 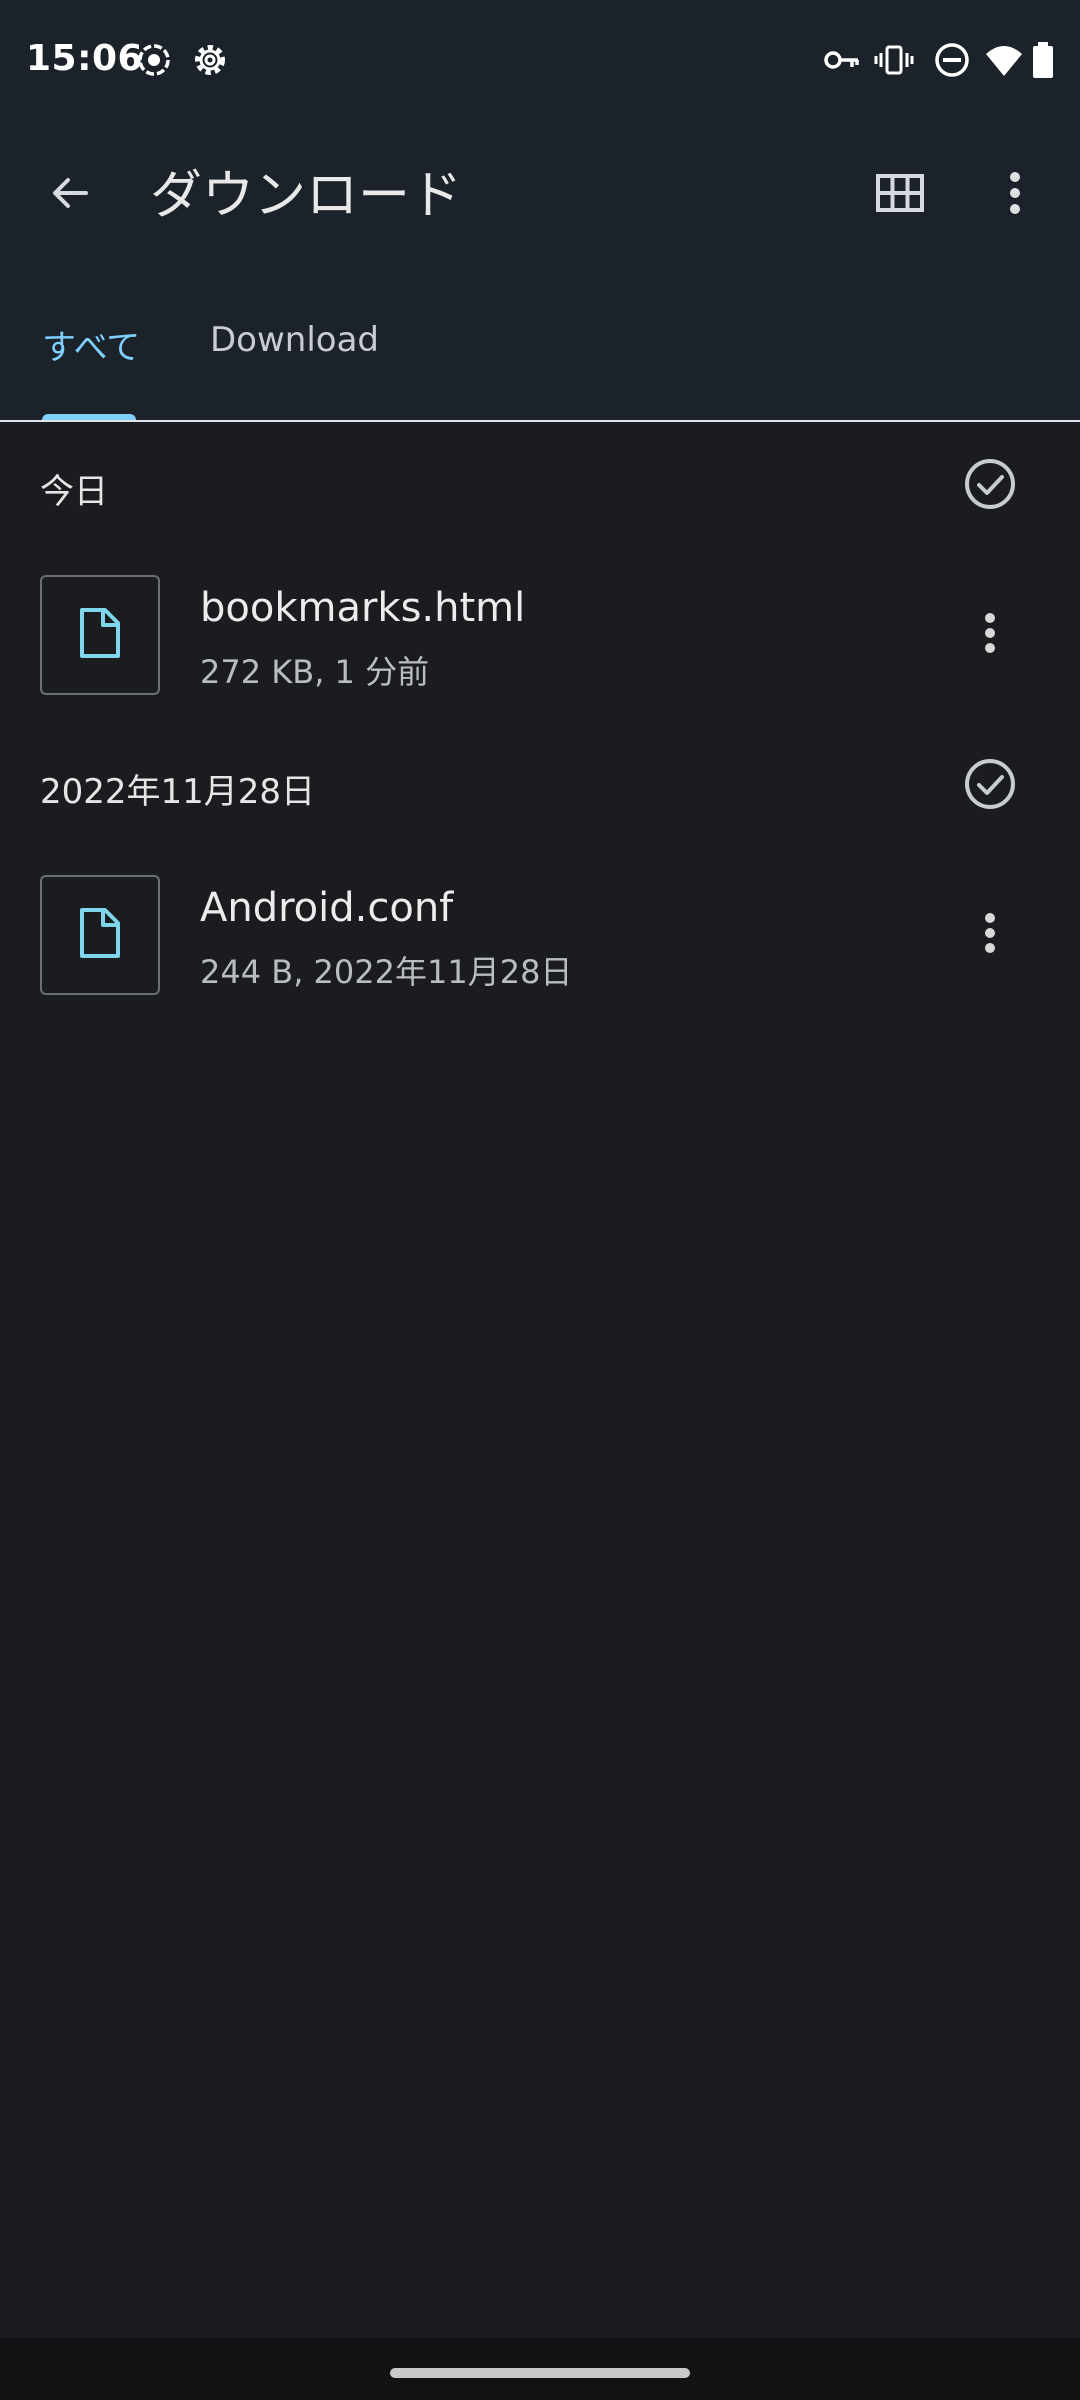 What do you see at coordinates (952, 60) in the screenshot?
I see `do-not-disturb-icon` at bounding box center [952, 60].